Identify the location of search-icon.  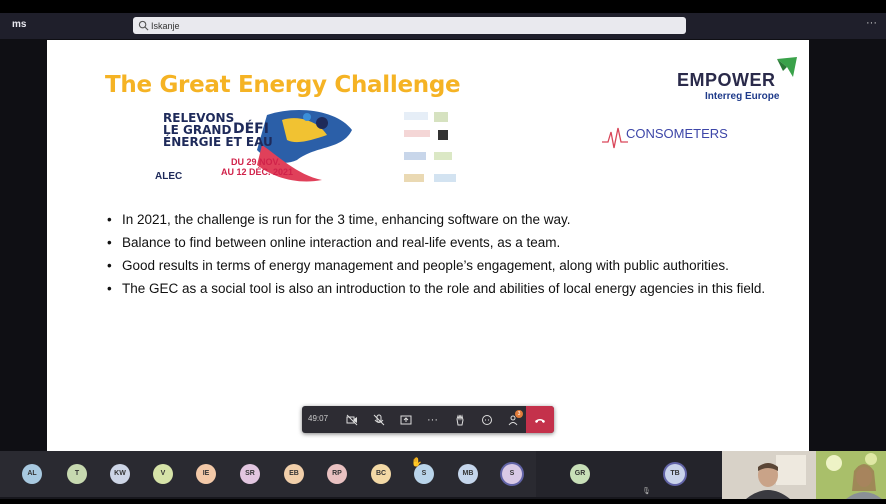
(143, 25).